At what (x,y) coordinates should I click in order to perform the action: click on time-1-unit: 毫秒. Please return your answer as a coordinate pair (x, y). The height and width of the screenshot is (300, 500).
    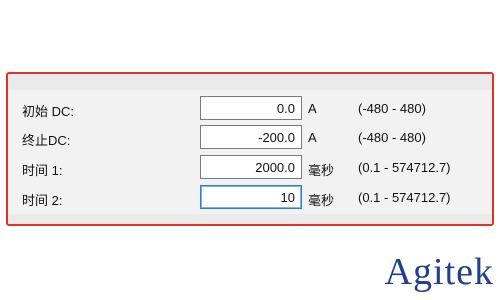
    Looking at the image, I should click on (321, 170).